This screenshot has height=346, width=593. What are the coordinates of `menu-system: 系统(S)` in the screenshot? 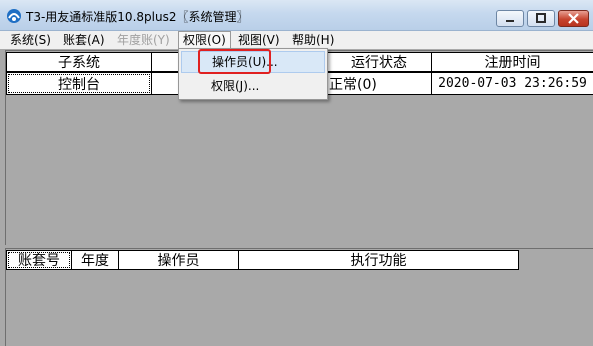 It's located at (30, 40).